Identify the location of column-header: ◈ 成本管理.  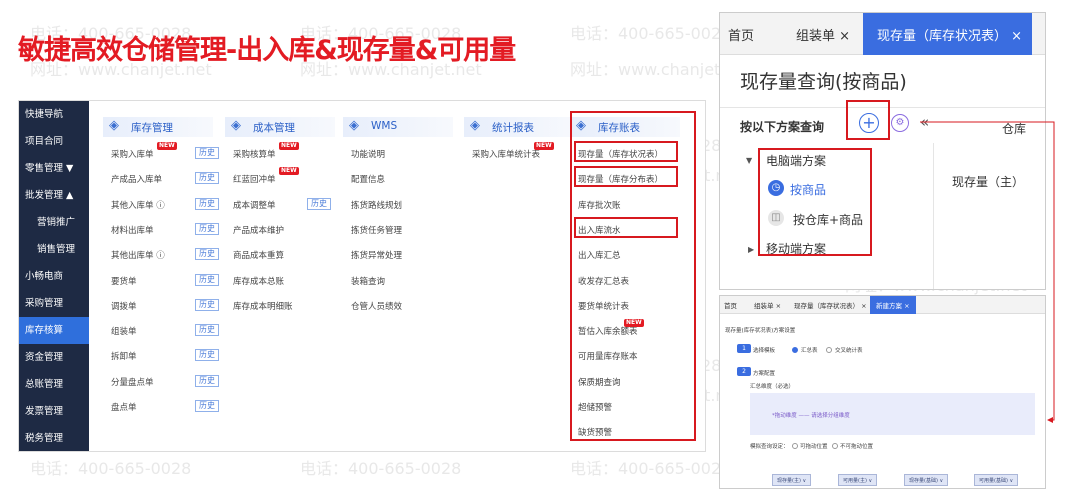
(280, 127).